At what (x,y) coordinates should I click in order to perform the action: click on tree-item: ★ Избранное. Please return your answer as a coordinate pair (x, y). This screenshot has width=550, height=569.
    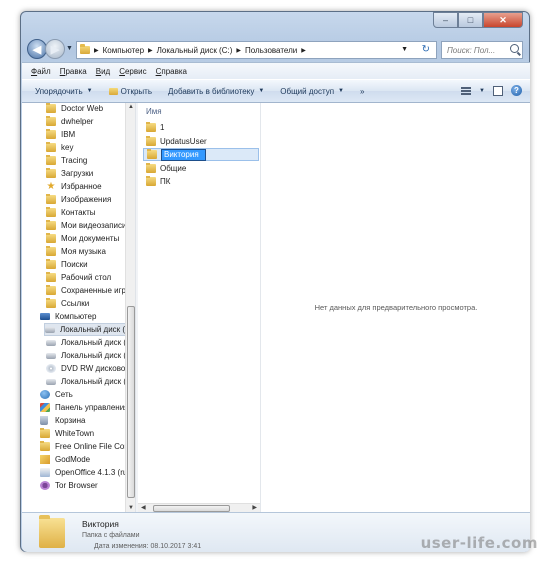
    Looking at the image, I should click on (74, 186).